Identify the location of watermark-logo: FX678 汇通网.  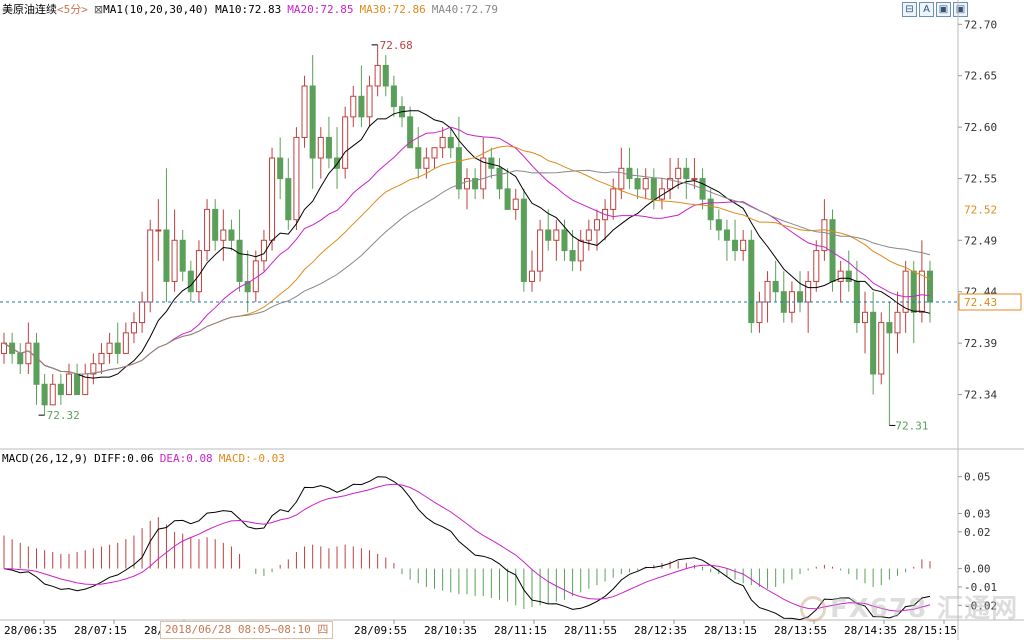
(909, 606).